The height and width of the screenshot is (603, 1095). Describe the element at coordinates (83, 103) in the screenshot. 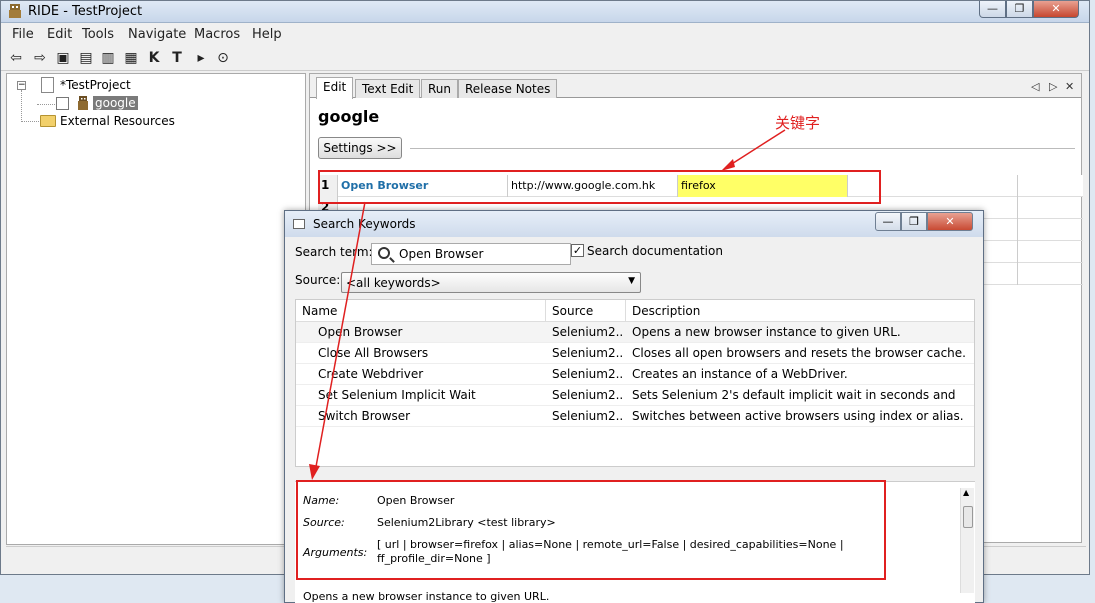

I see `robot-icon` at that location.